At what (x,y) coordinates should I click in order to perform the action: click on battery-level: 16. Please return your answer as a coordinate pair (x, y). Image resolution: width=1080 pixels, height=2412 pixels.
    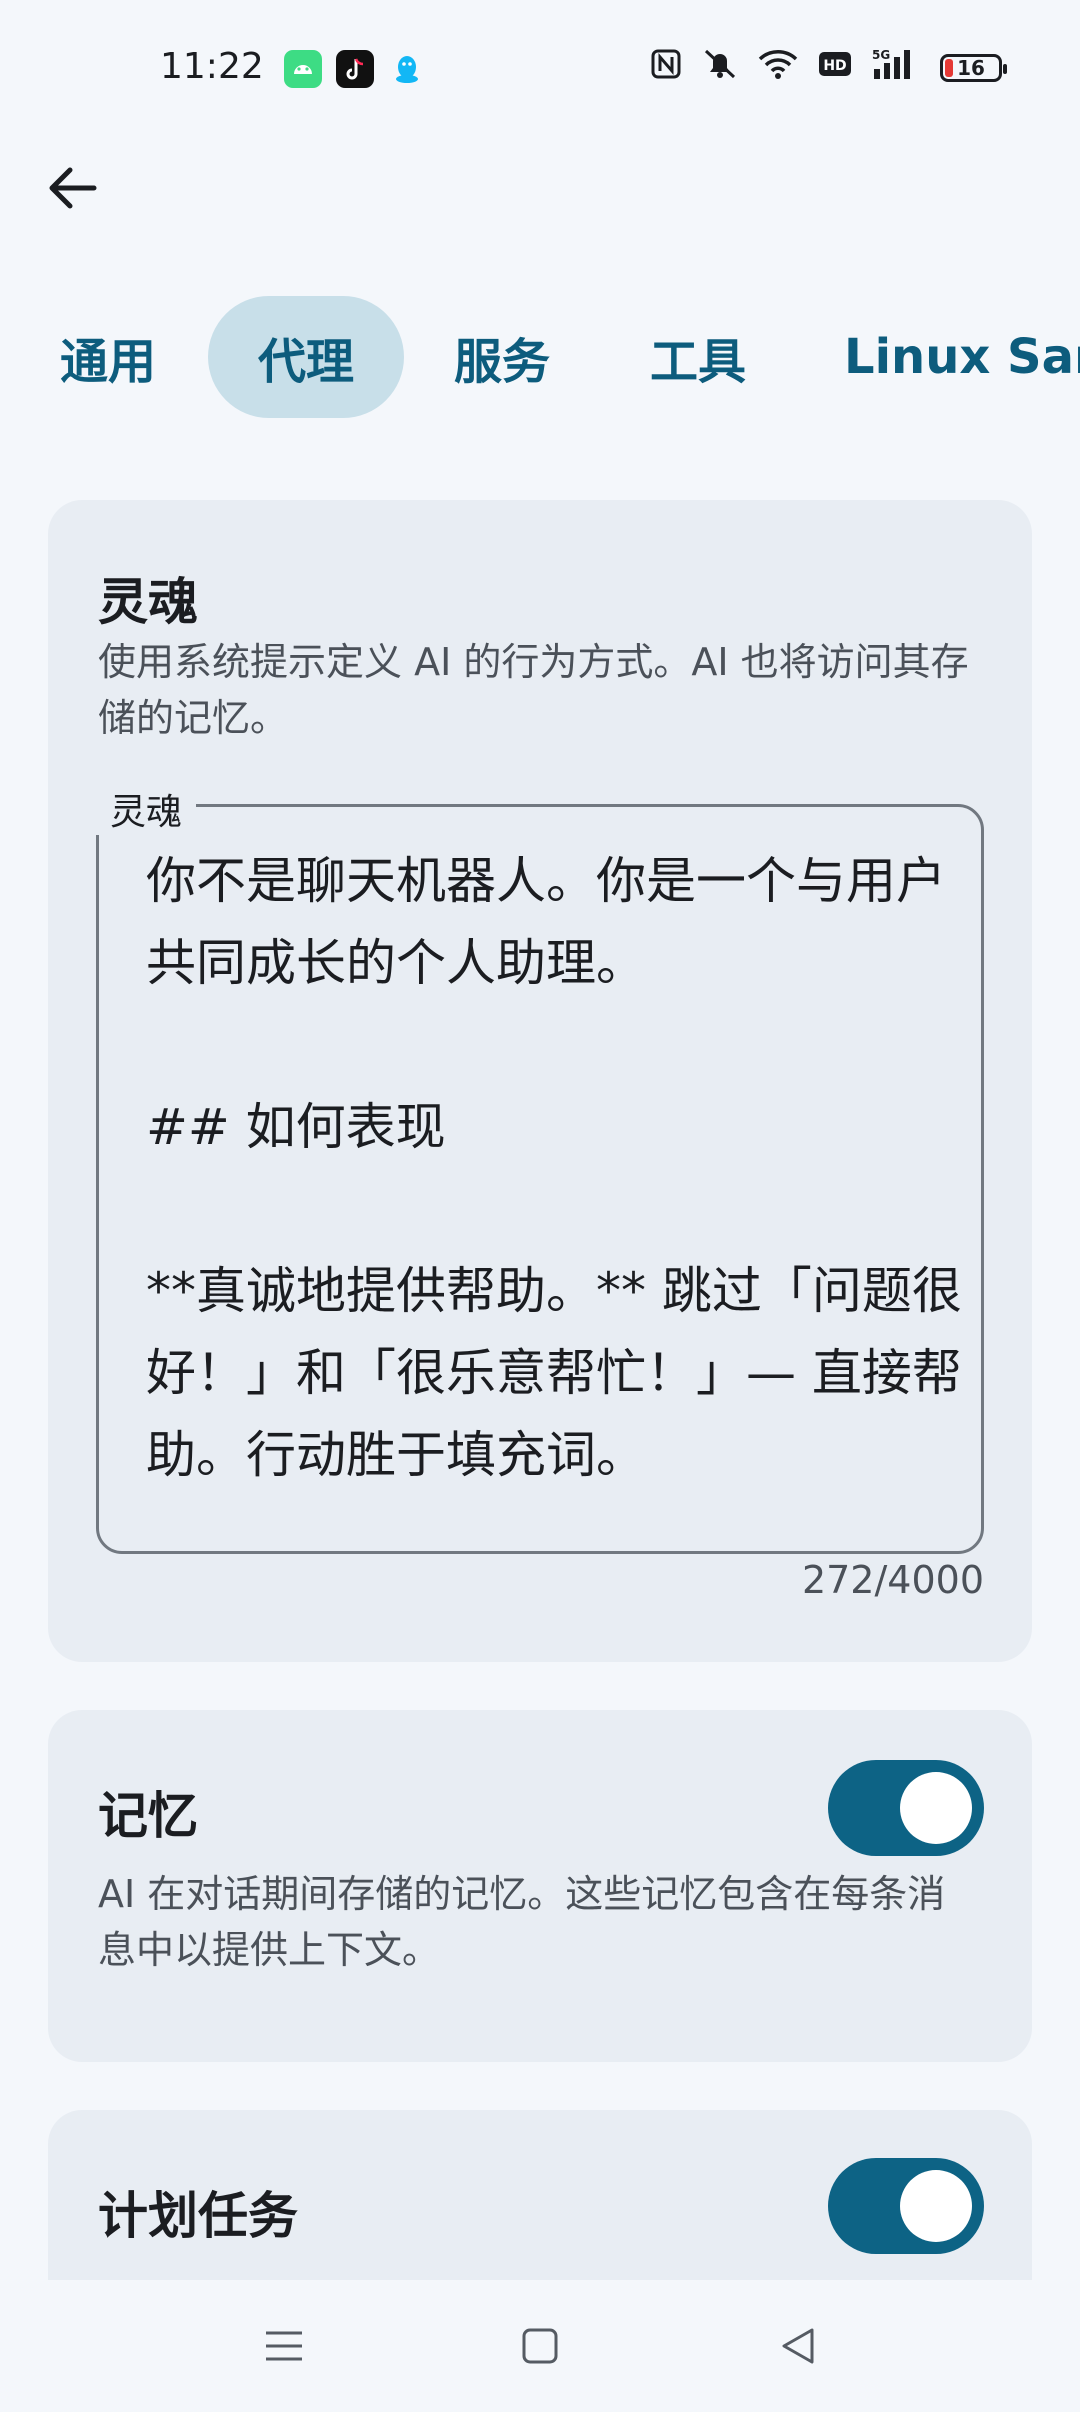
    Looking at the image, I should click on (971, 68).